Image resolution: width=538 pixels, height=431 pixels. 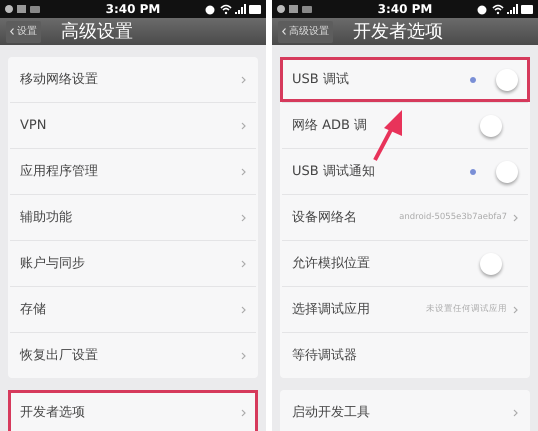 I want to click on settings-row: VPN, so click(x=133, y=125).